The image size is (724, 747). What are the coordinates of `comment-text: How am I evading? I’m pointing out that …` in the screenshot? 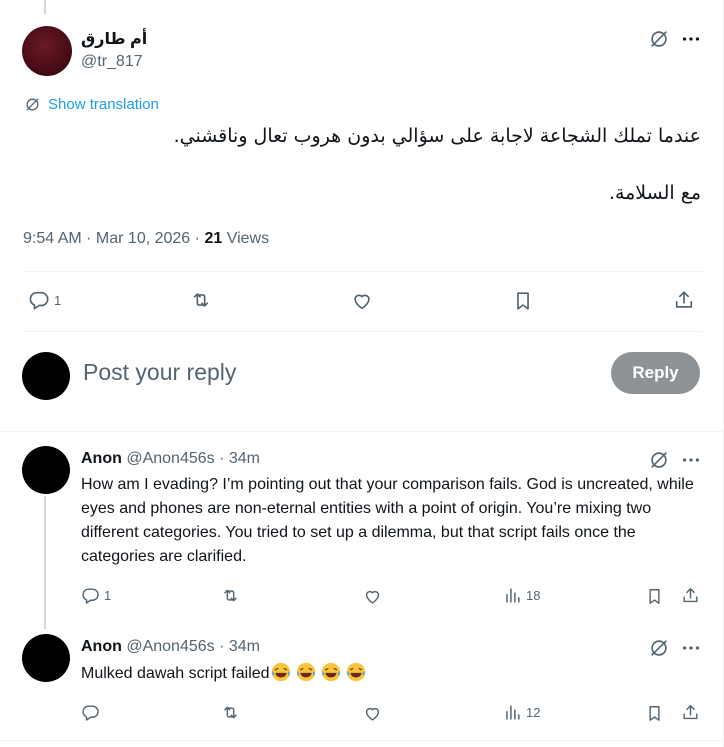 It's located at (387, 520).